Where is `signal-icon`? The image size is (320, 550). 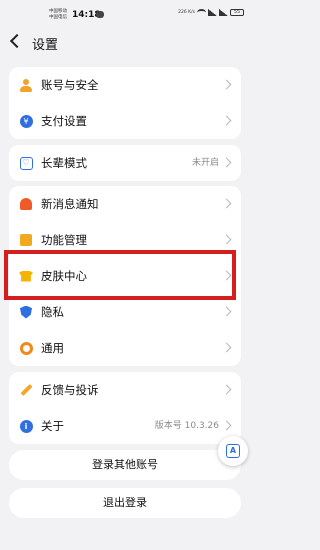 signal-icon is located at coordinates (212, 12).